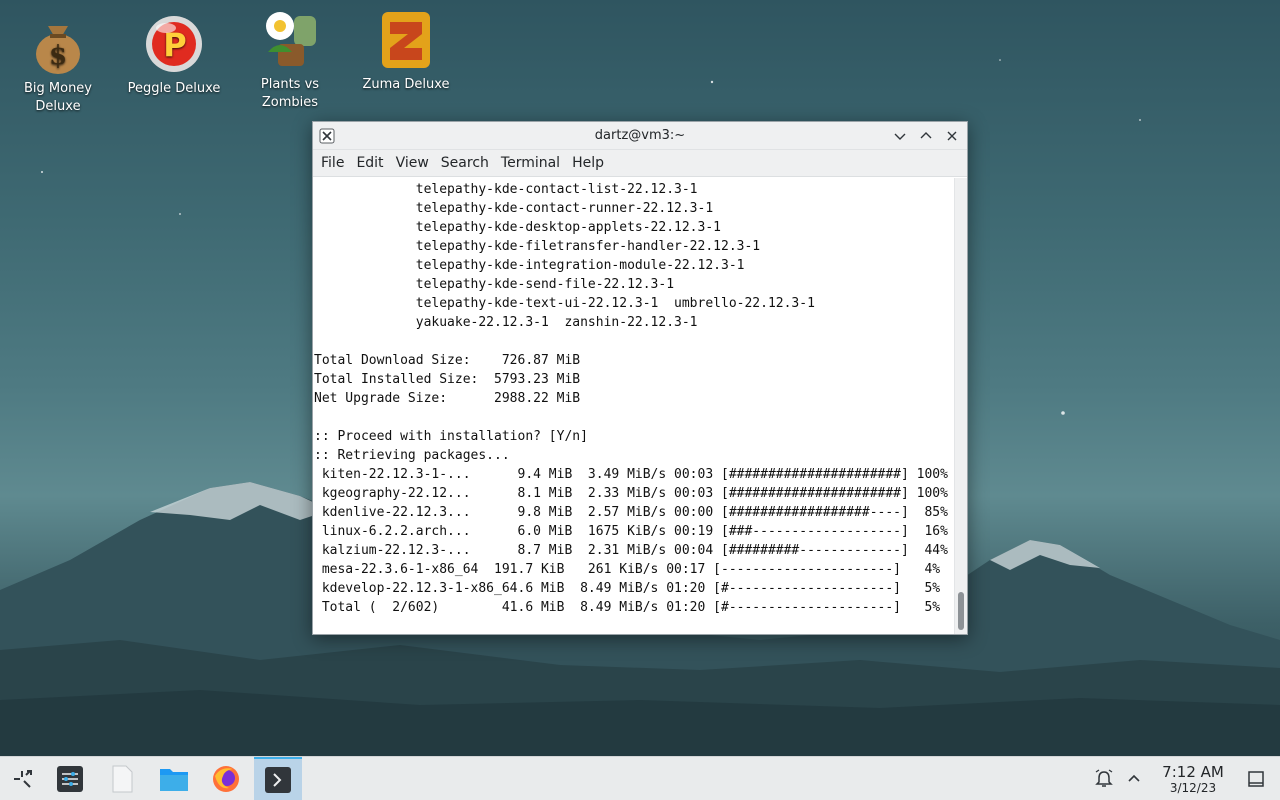 This screenshot has height=800, width=1280. Describe the element at coordinates (640, 163) in the screenshot. I see `menu-bar: File Edit View Search Terminal Help` at that location.